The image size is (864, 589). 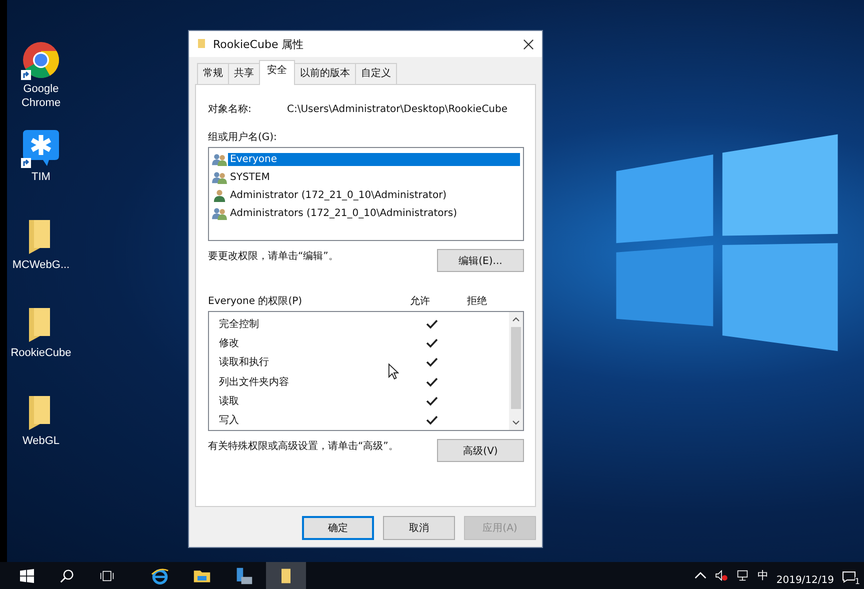 What do you see at coordinates (393, 371) in the screenshot?
I see `mouse-cursor-icon` at bounding box center [393, 371].